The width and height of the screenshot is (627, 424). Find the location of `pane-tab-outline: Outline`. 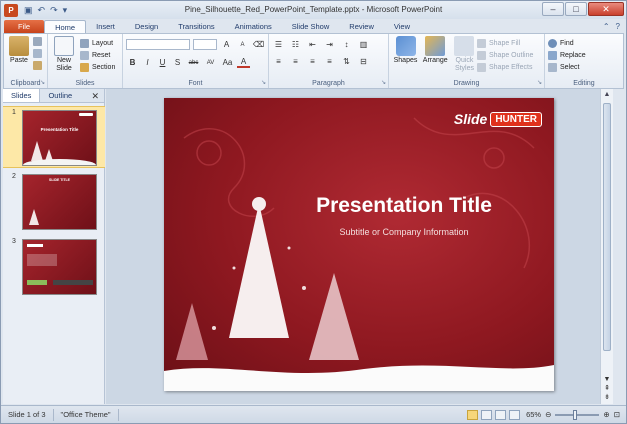

pane-tab-outline: Outline is located at coordinates (60, 95).